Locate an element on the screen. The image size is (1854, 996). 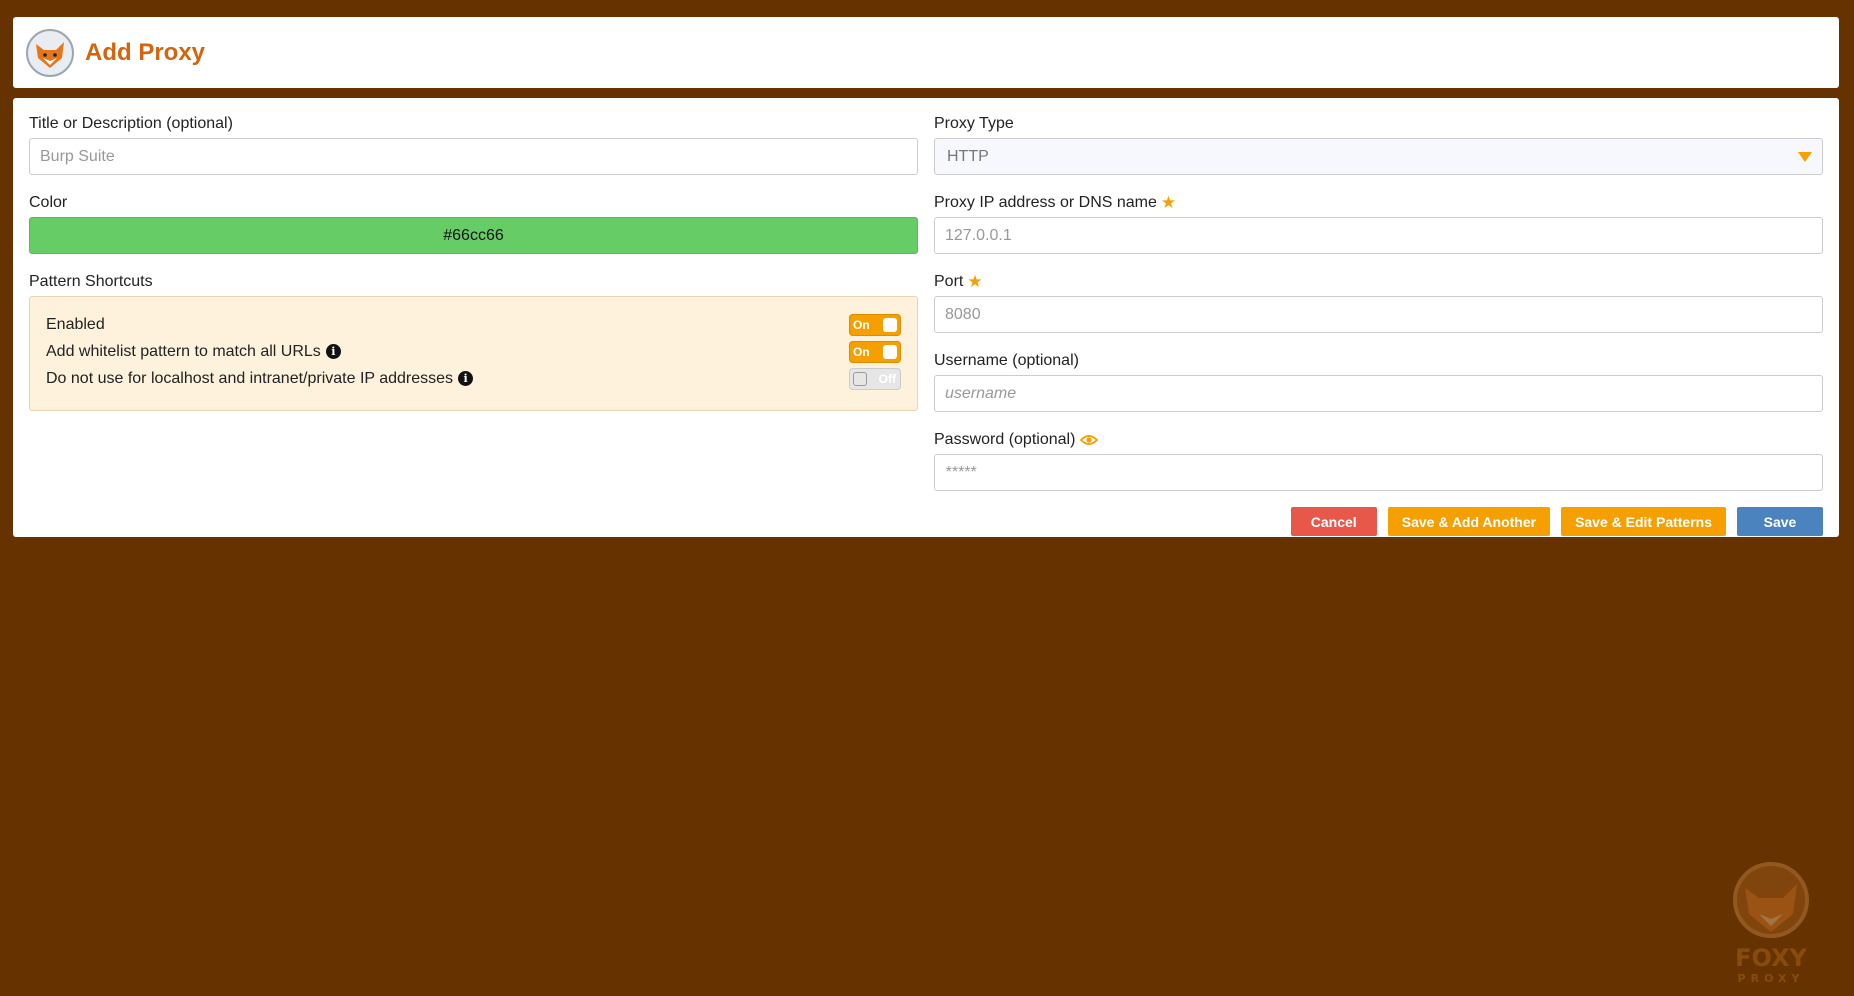
proxy-type-select: HTTP is located at coordinates (1378, 156).